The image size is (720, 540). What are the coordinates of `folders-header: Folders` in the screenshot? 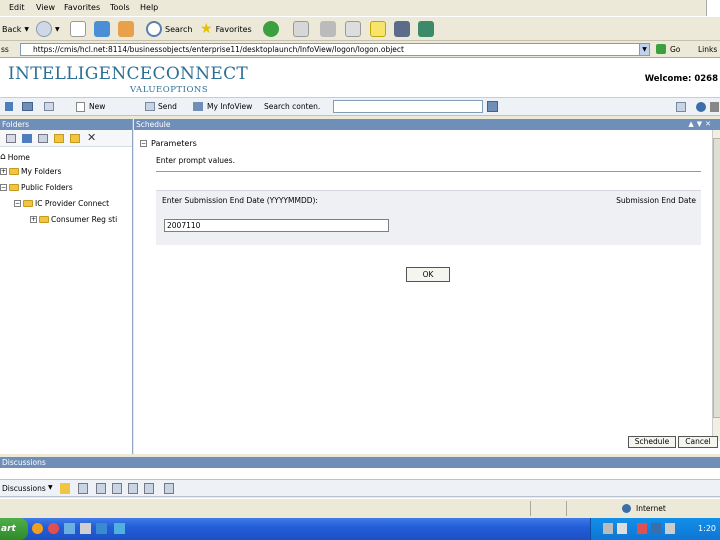 It's located at (66, 124).